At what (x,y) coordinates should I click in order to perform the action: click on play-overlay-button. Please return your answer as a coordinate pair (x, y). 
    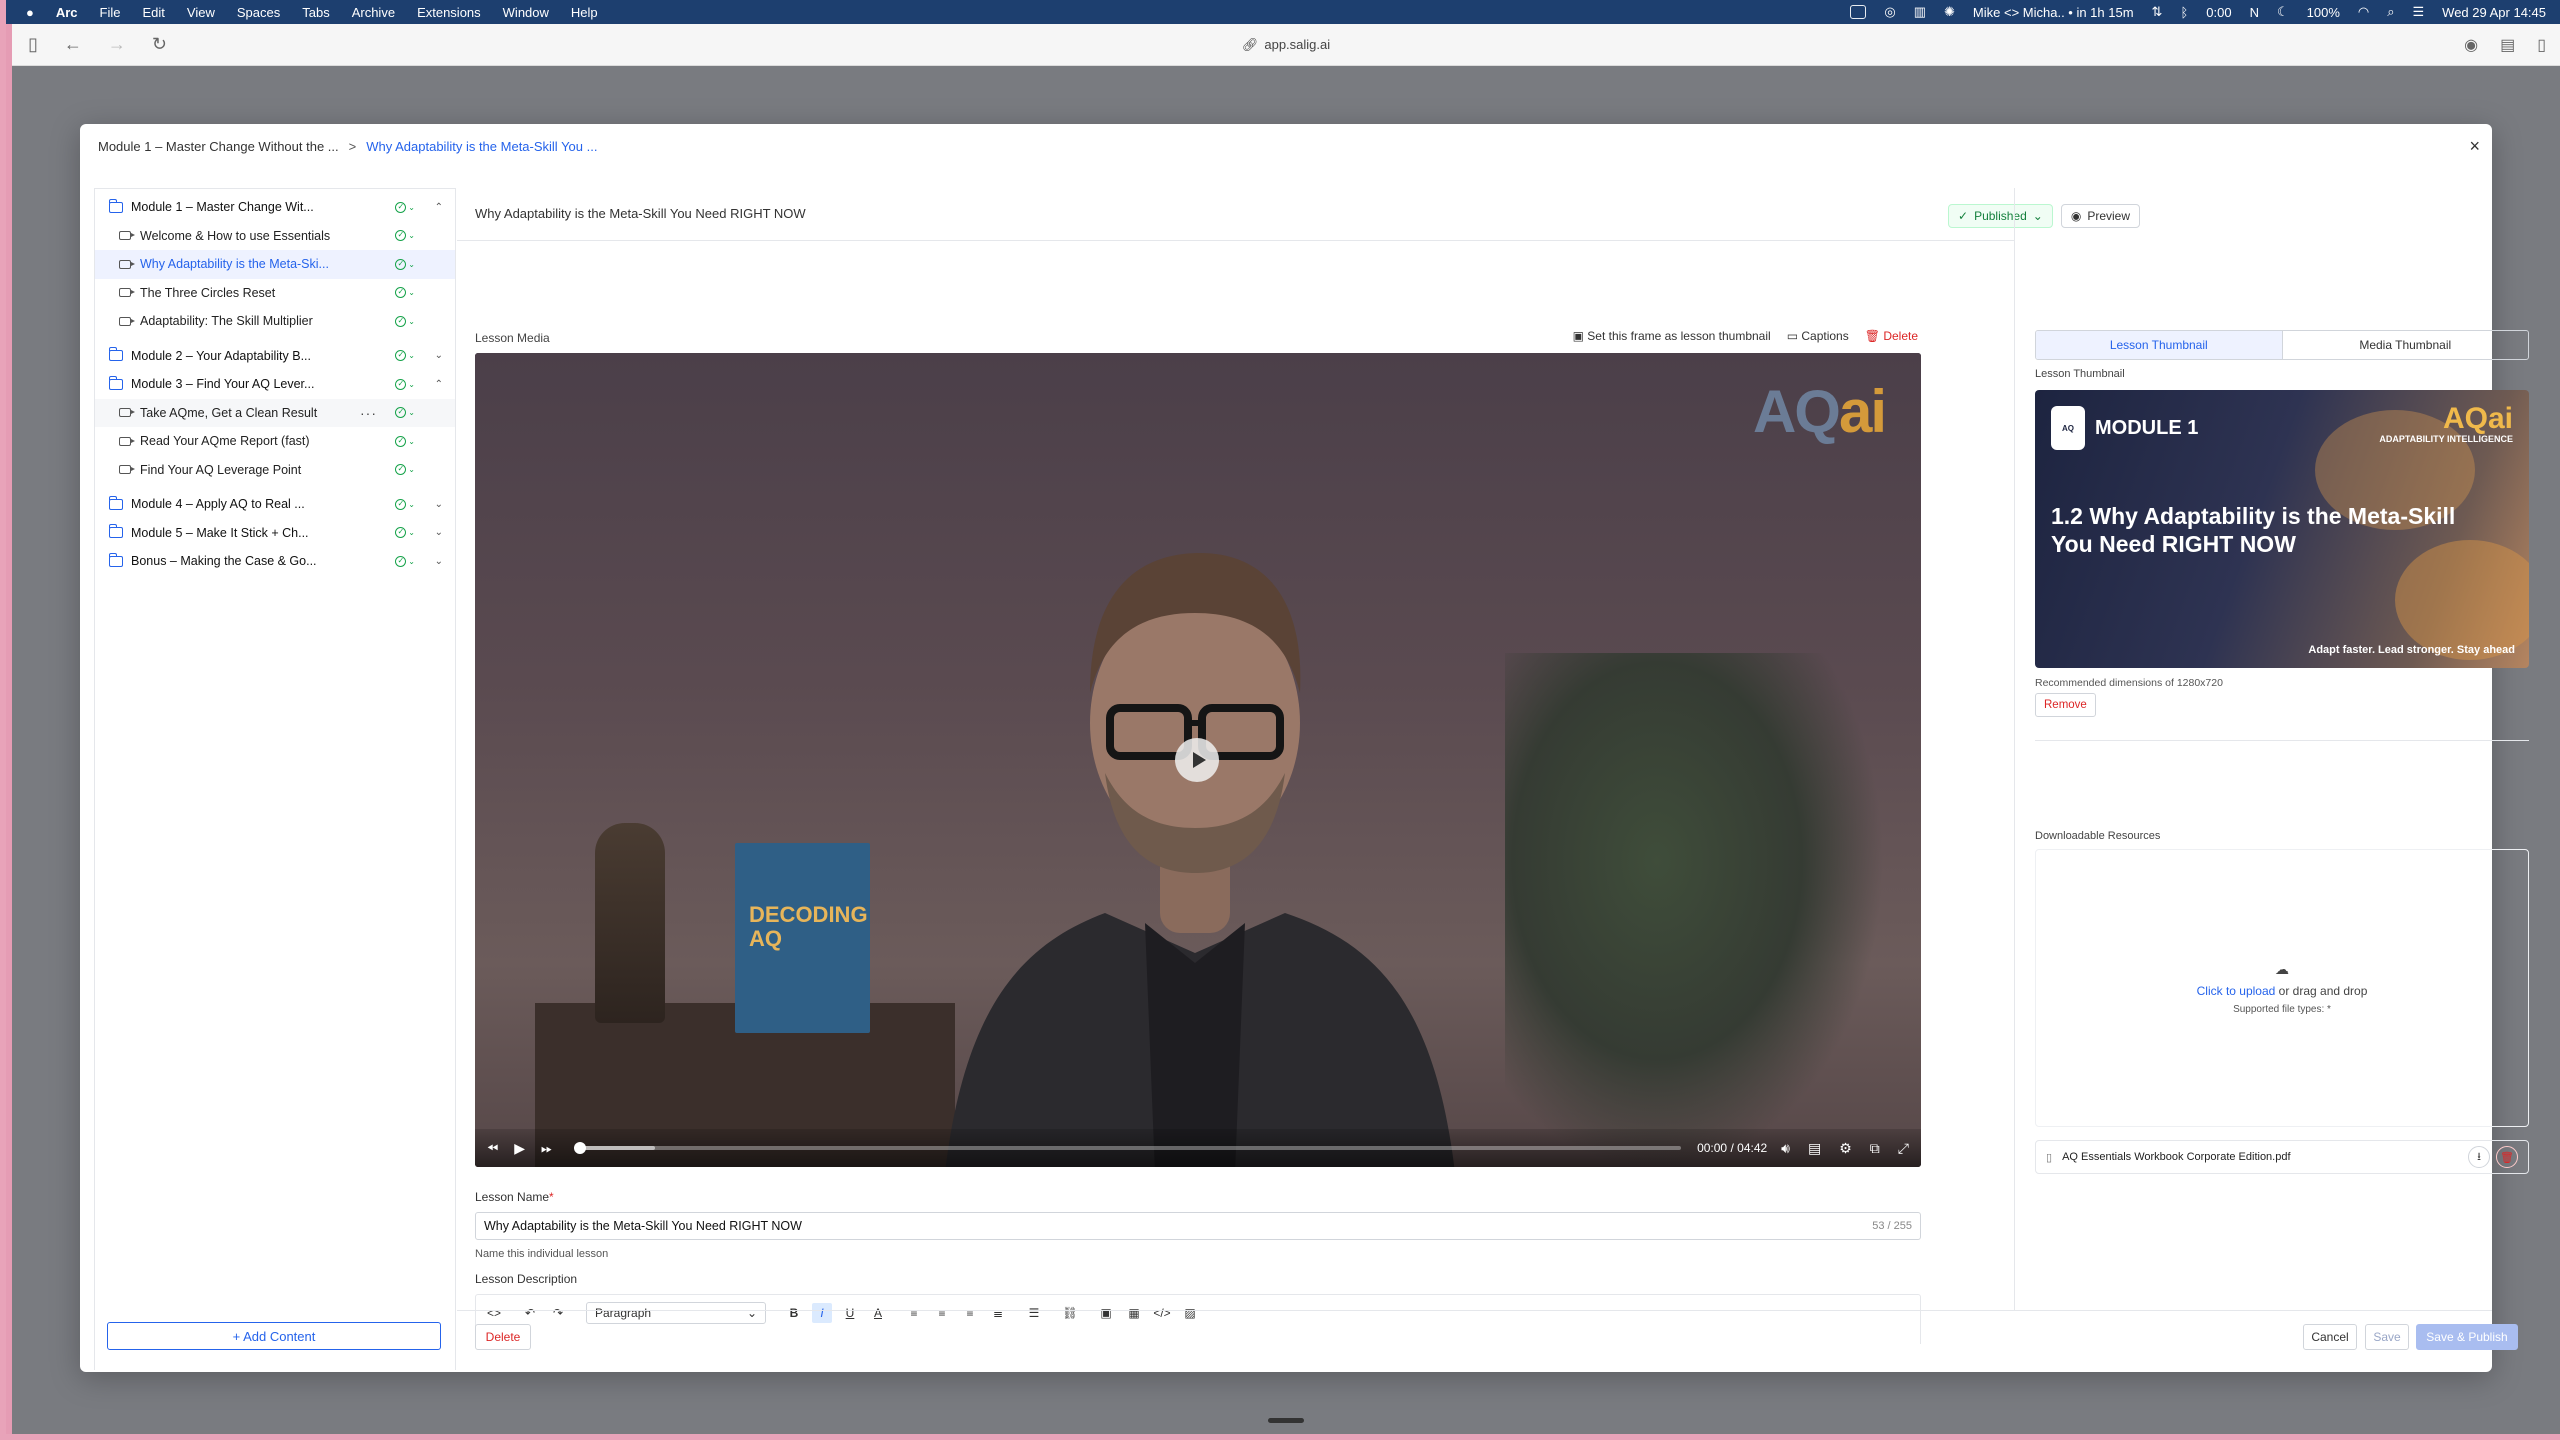
    Looking at the image, I should click on (1197, 760).